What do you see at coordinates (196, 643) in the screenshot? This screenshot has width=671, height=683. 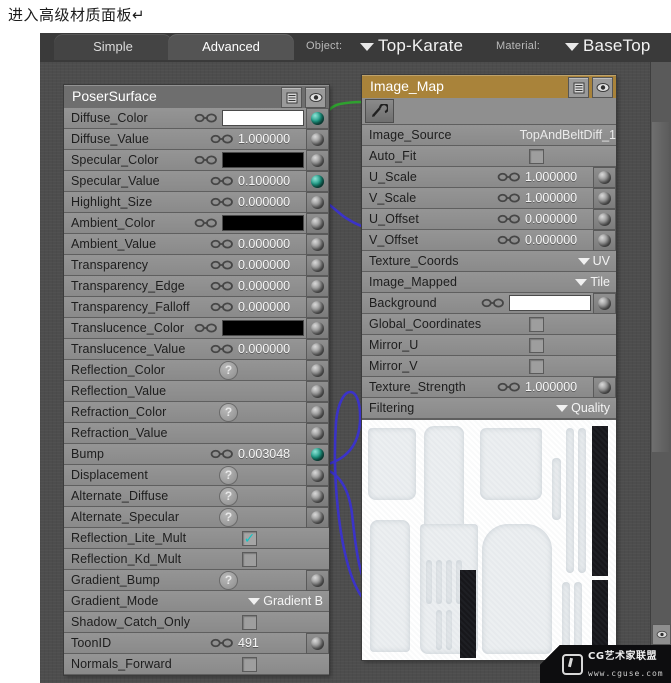 I see `property-row: ToonID 491` at bounding box center [196, 643].